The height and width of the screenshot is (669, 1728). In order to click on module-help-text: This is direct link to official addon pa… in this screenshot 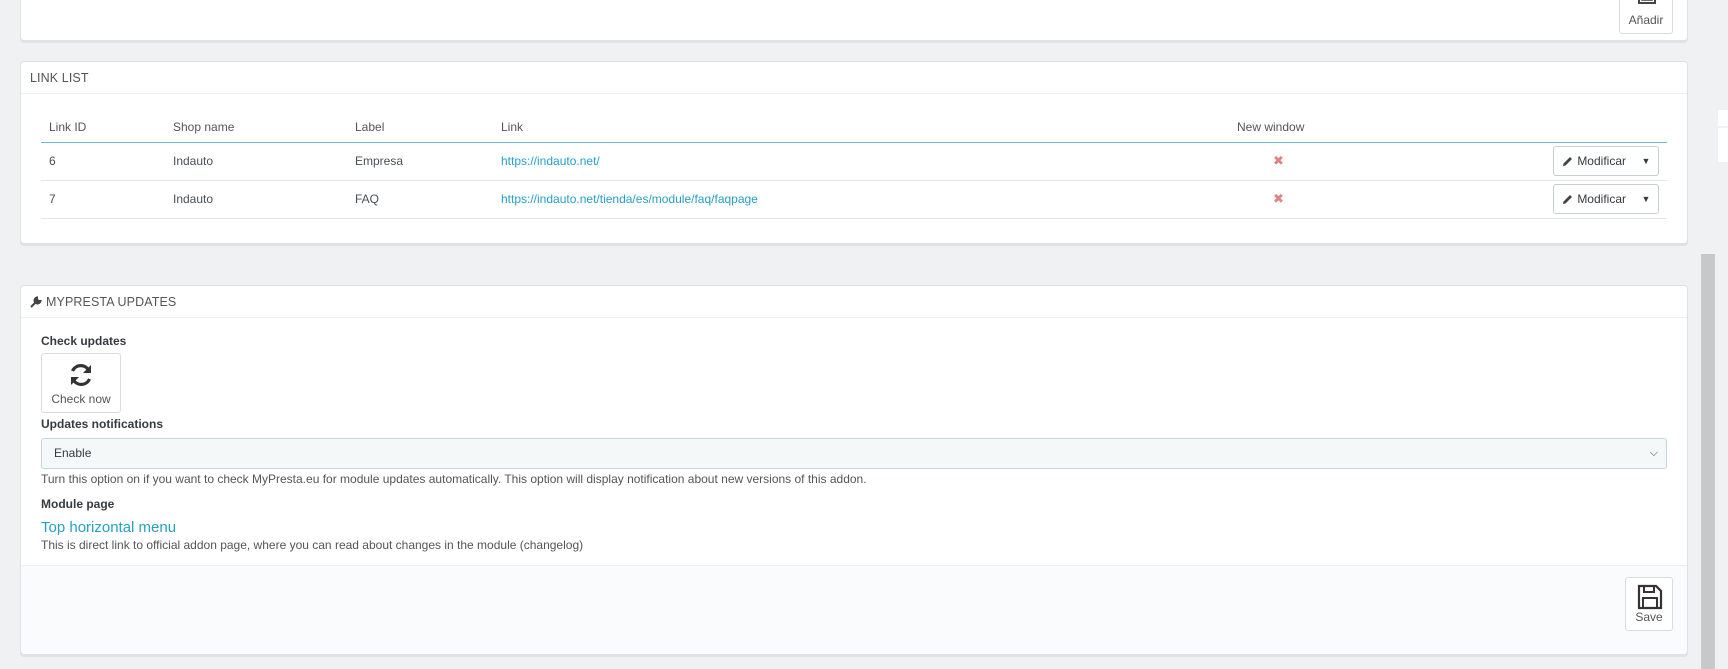, I will do `click(312, 545)`.